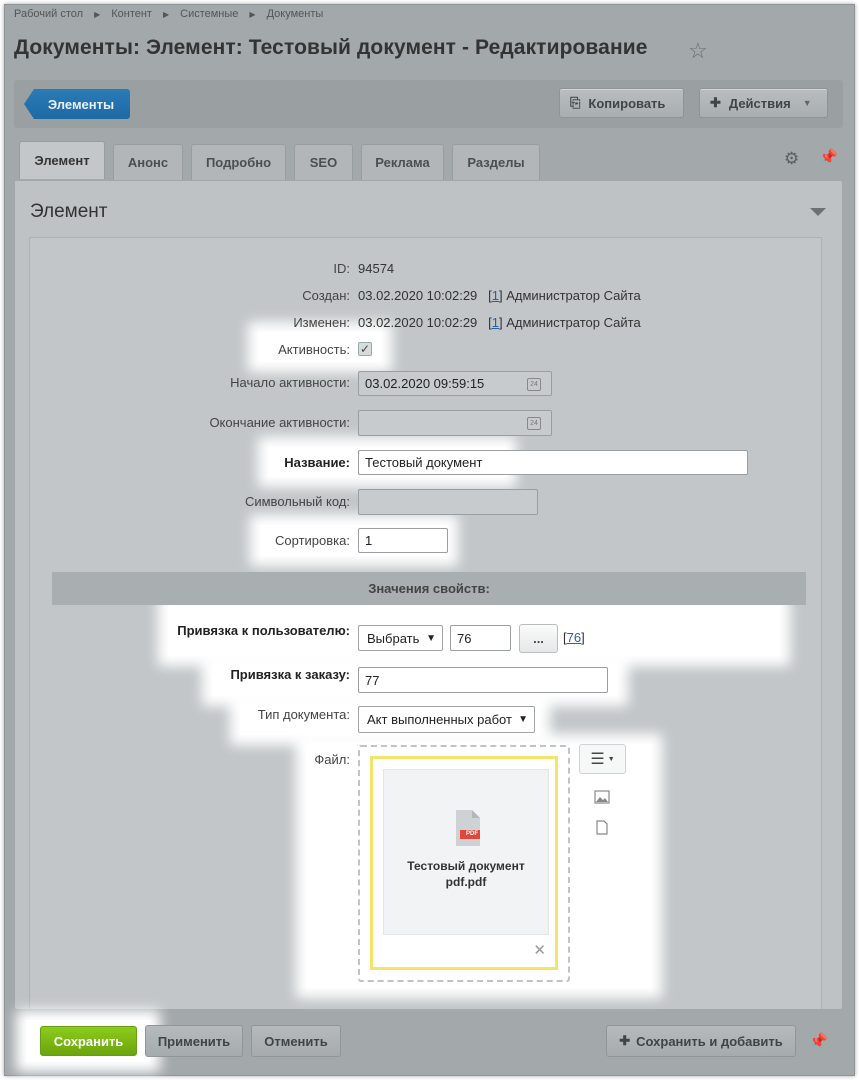 Image resolution: width=859 pixels, height=1080 pixels. Describe the element at coordinates (429, 588) in the screenshot. I see `properties-header: Значения свойств:` at that location.